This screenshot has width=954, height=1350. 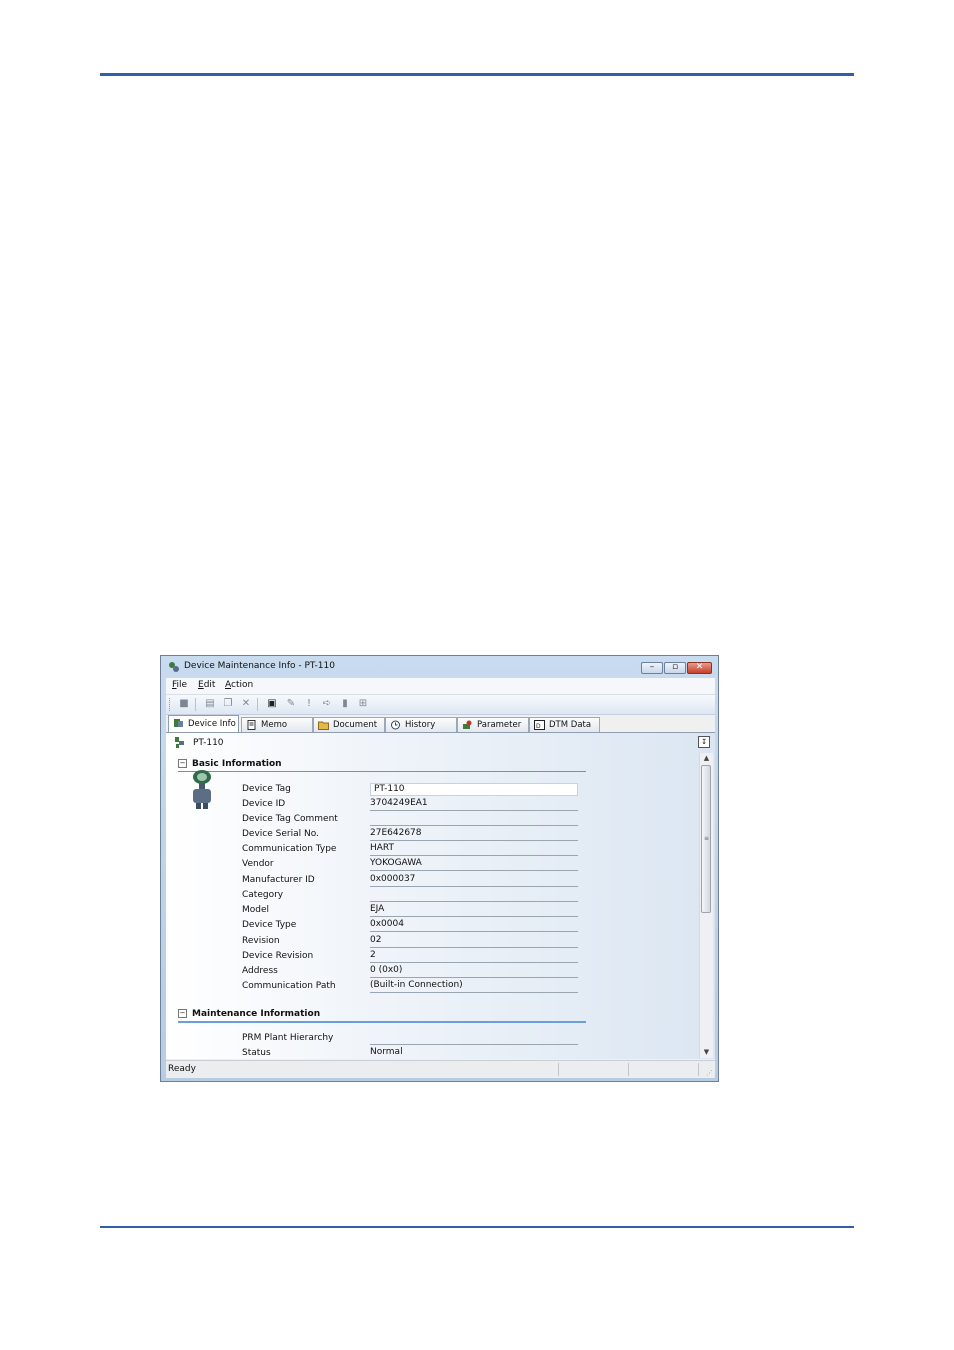 I want to click on restore-button: ▫, so click(x=675, y=668).